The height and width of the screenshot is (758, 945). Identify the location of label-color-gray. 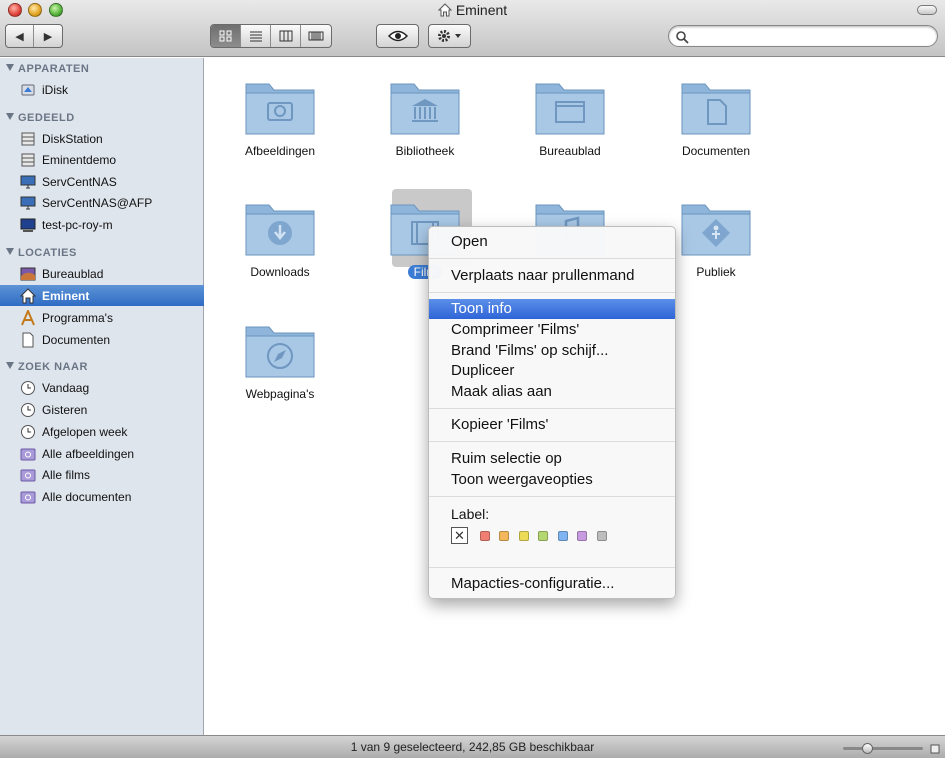
(602, 536).